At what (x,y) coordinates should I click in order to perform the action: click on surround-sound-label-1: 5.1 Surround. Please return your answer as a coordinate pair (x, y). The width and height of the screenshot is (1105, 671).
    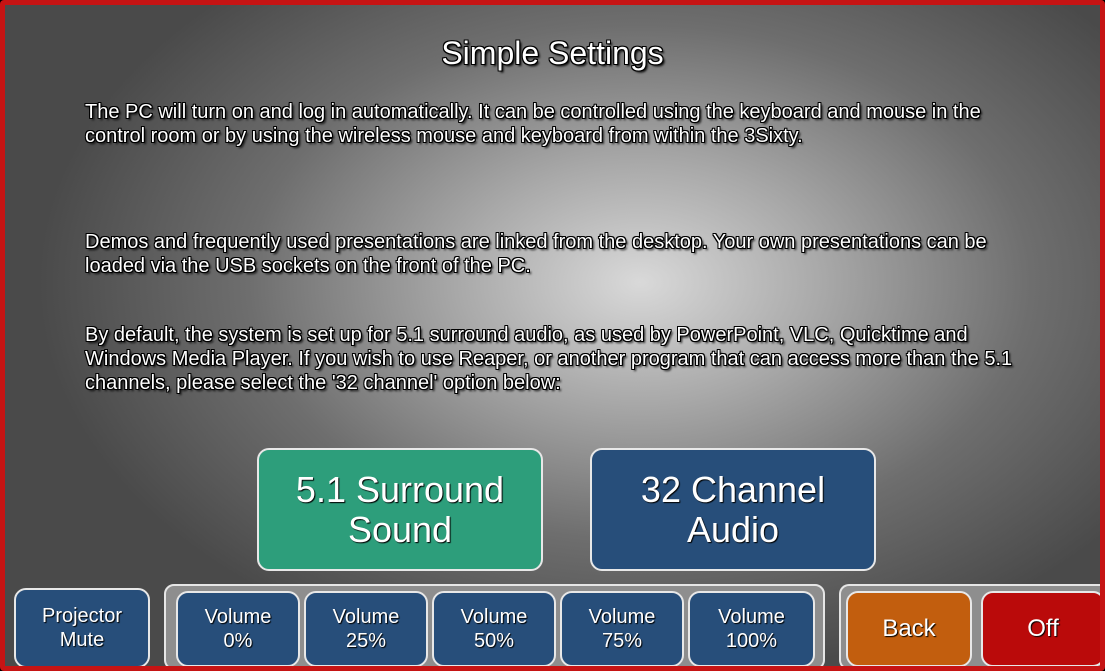
    Looking at the image, I should click on (400, 489).